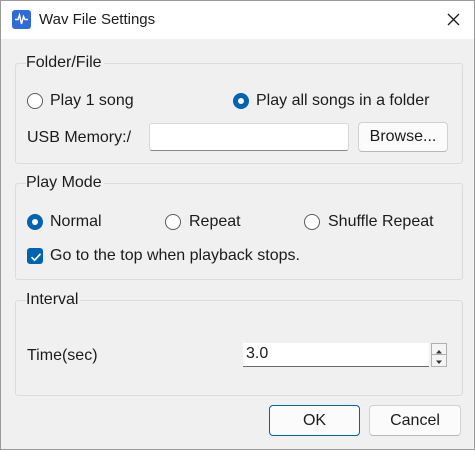  Describe the element at coordinates (79, 137) in the screenshot. I see `usb-memory-label: USB Memory:/` at that location.